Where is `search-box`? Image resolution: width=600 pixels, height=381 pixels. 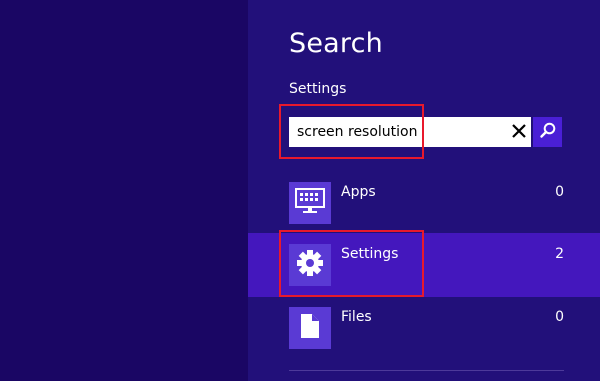
search-box is located at coordinates (410, 132).